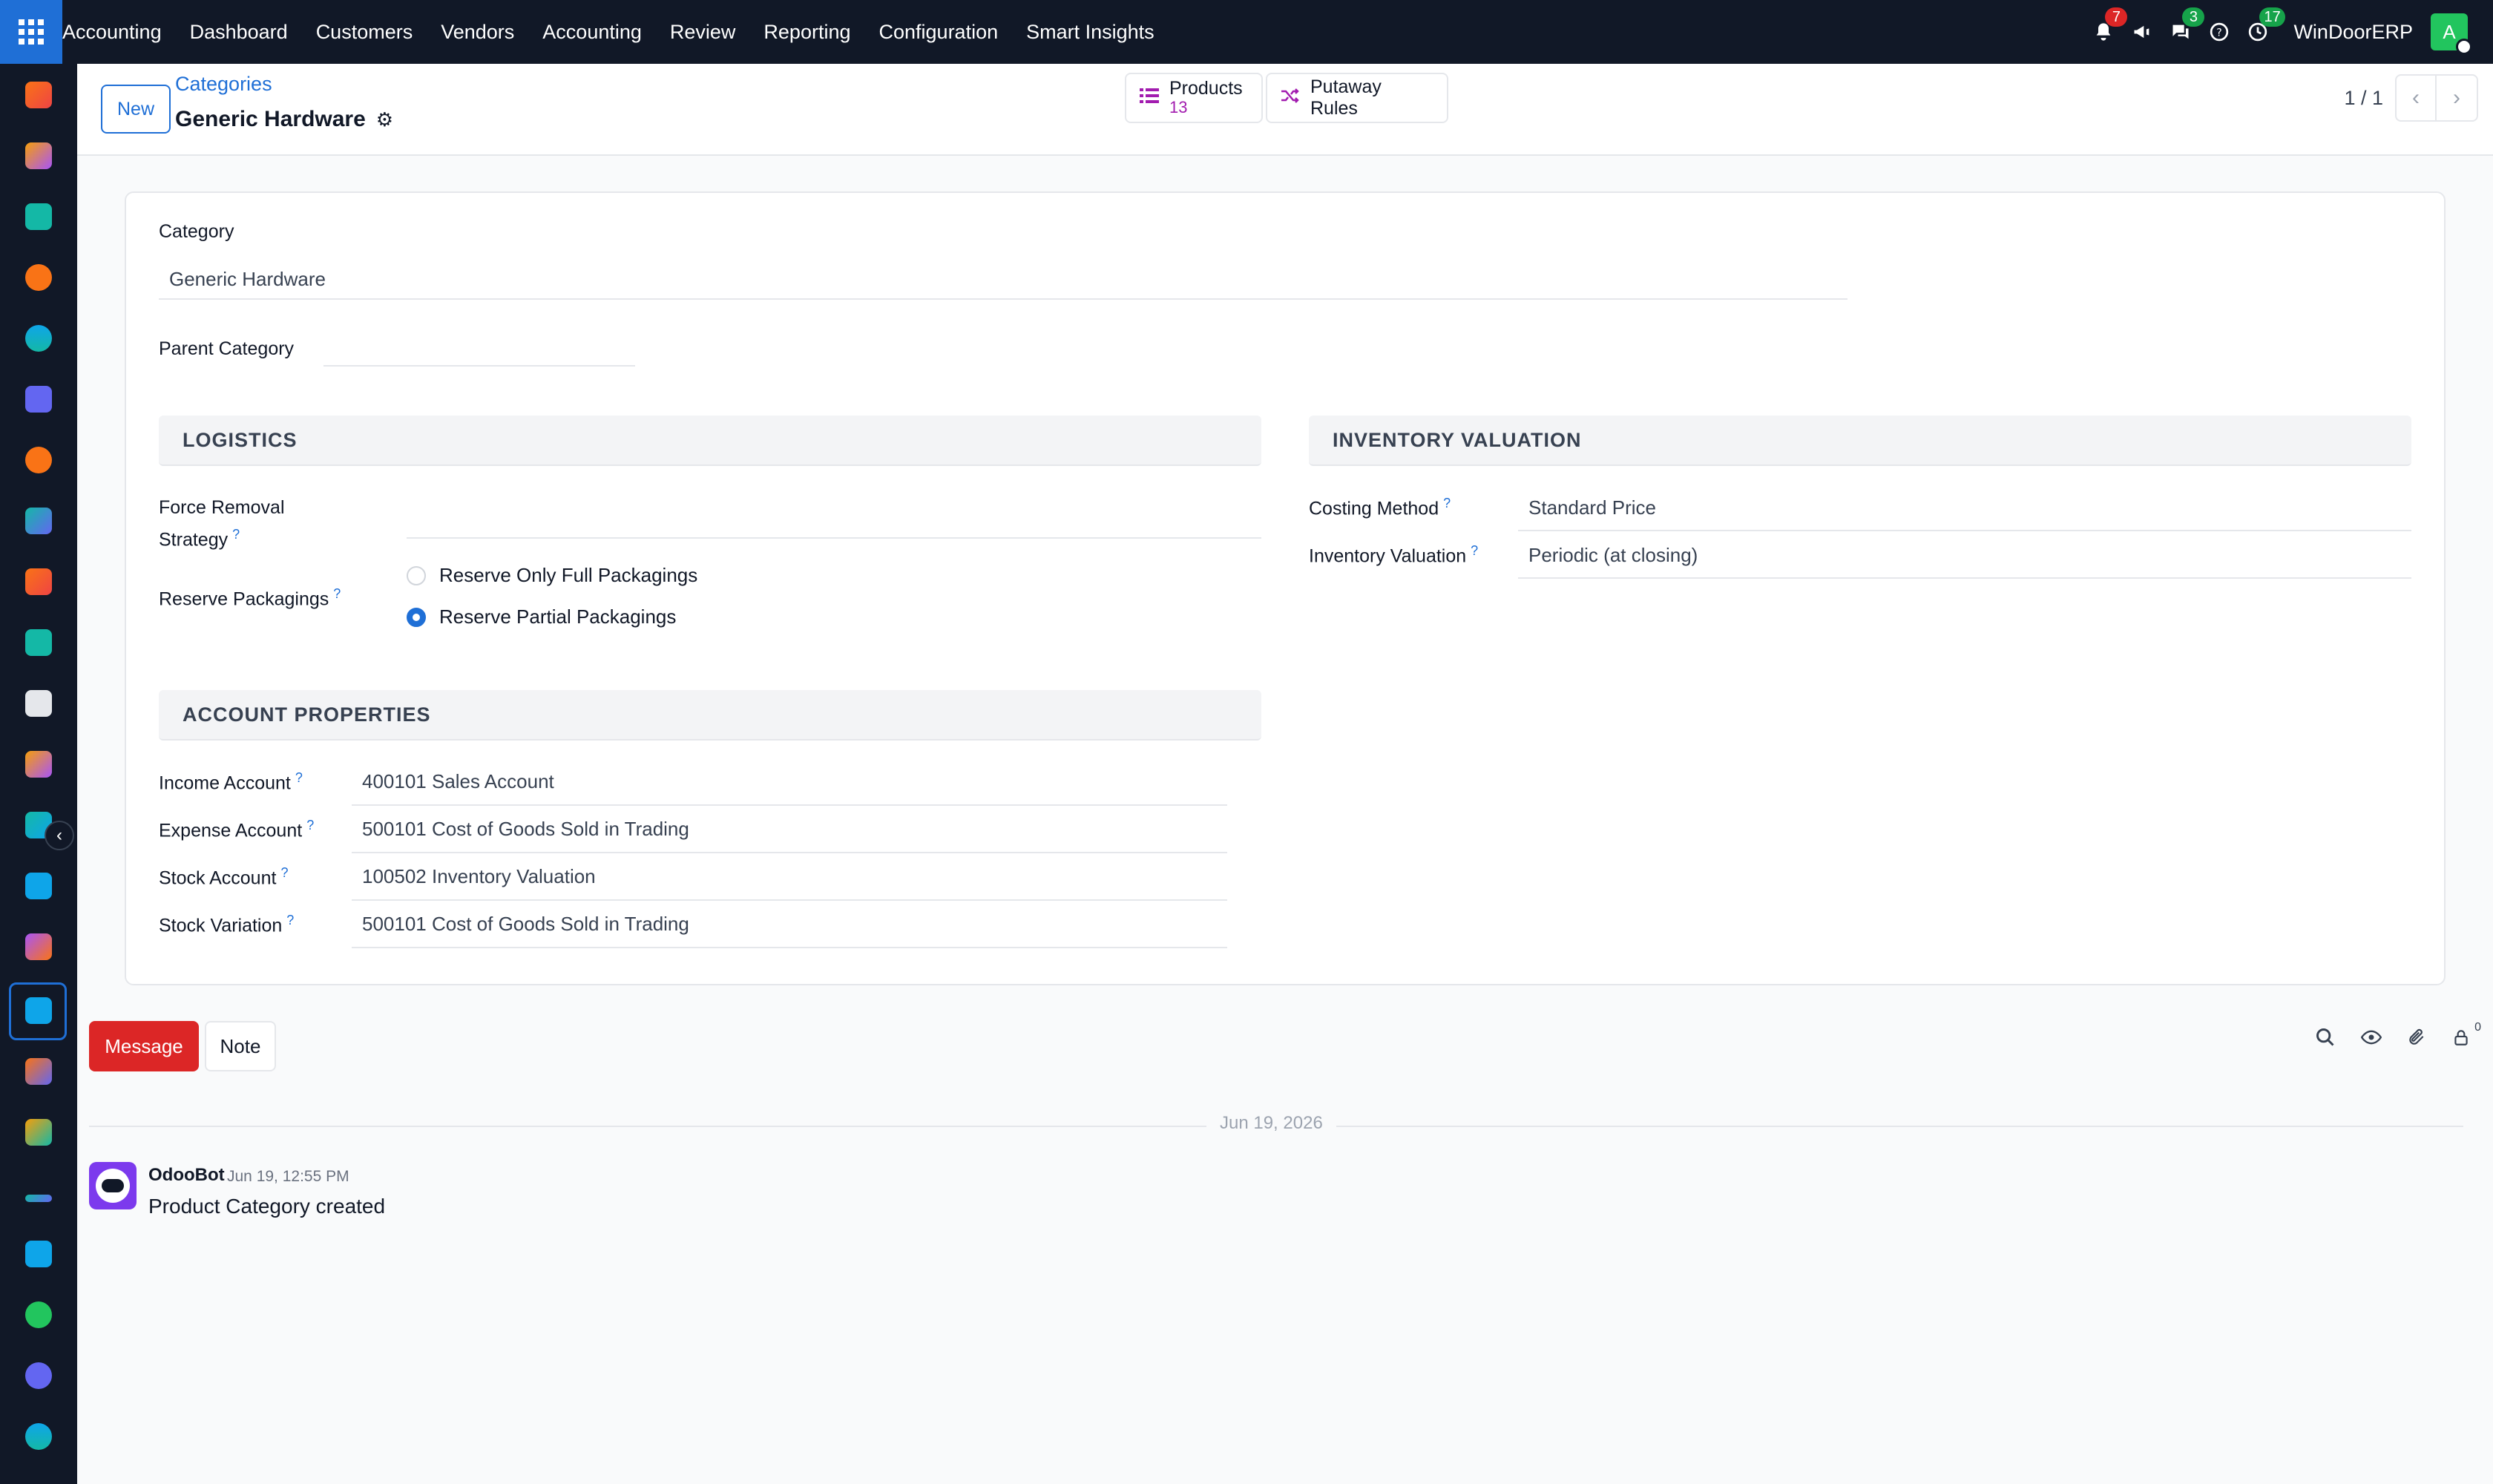 Image resolution: width=2493 pixels, height=1484 pixels. I want to click on message-author: OdooBot, so click(186, 1175).